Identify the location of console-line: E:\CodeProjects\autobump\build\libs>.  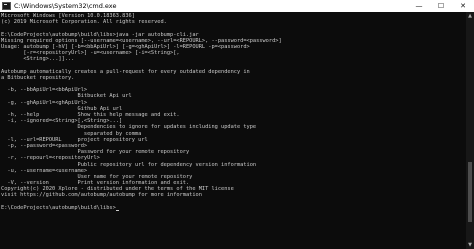
(234, 208).